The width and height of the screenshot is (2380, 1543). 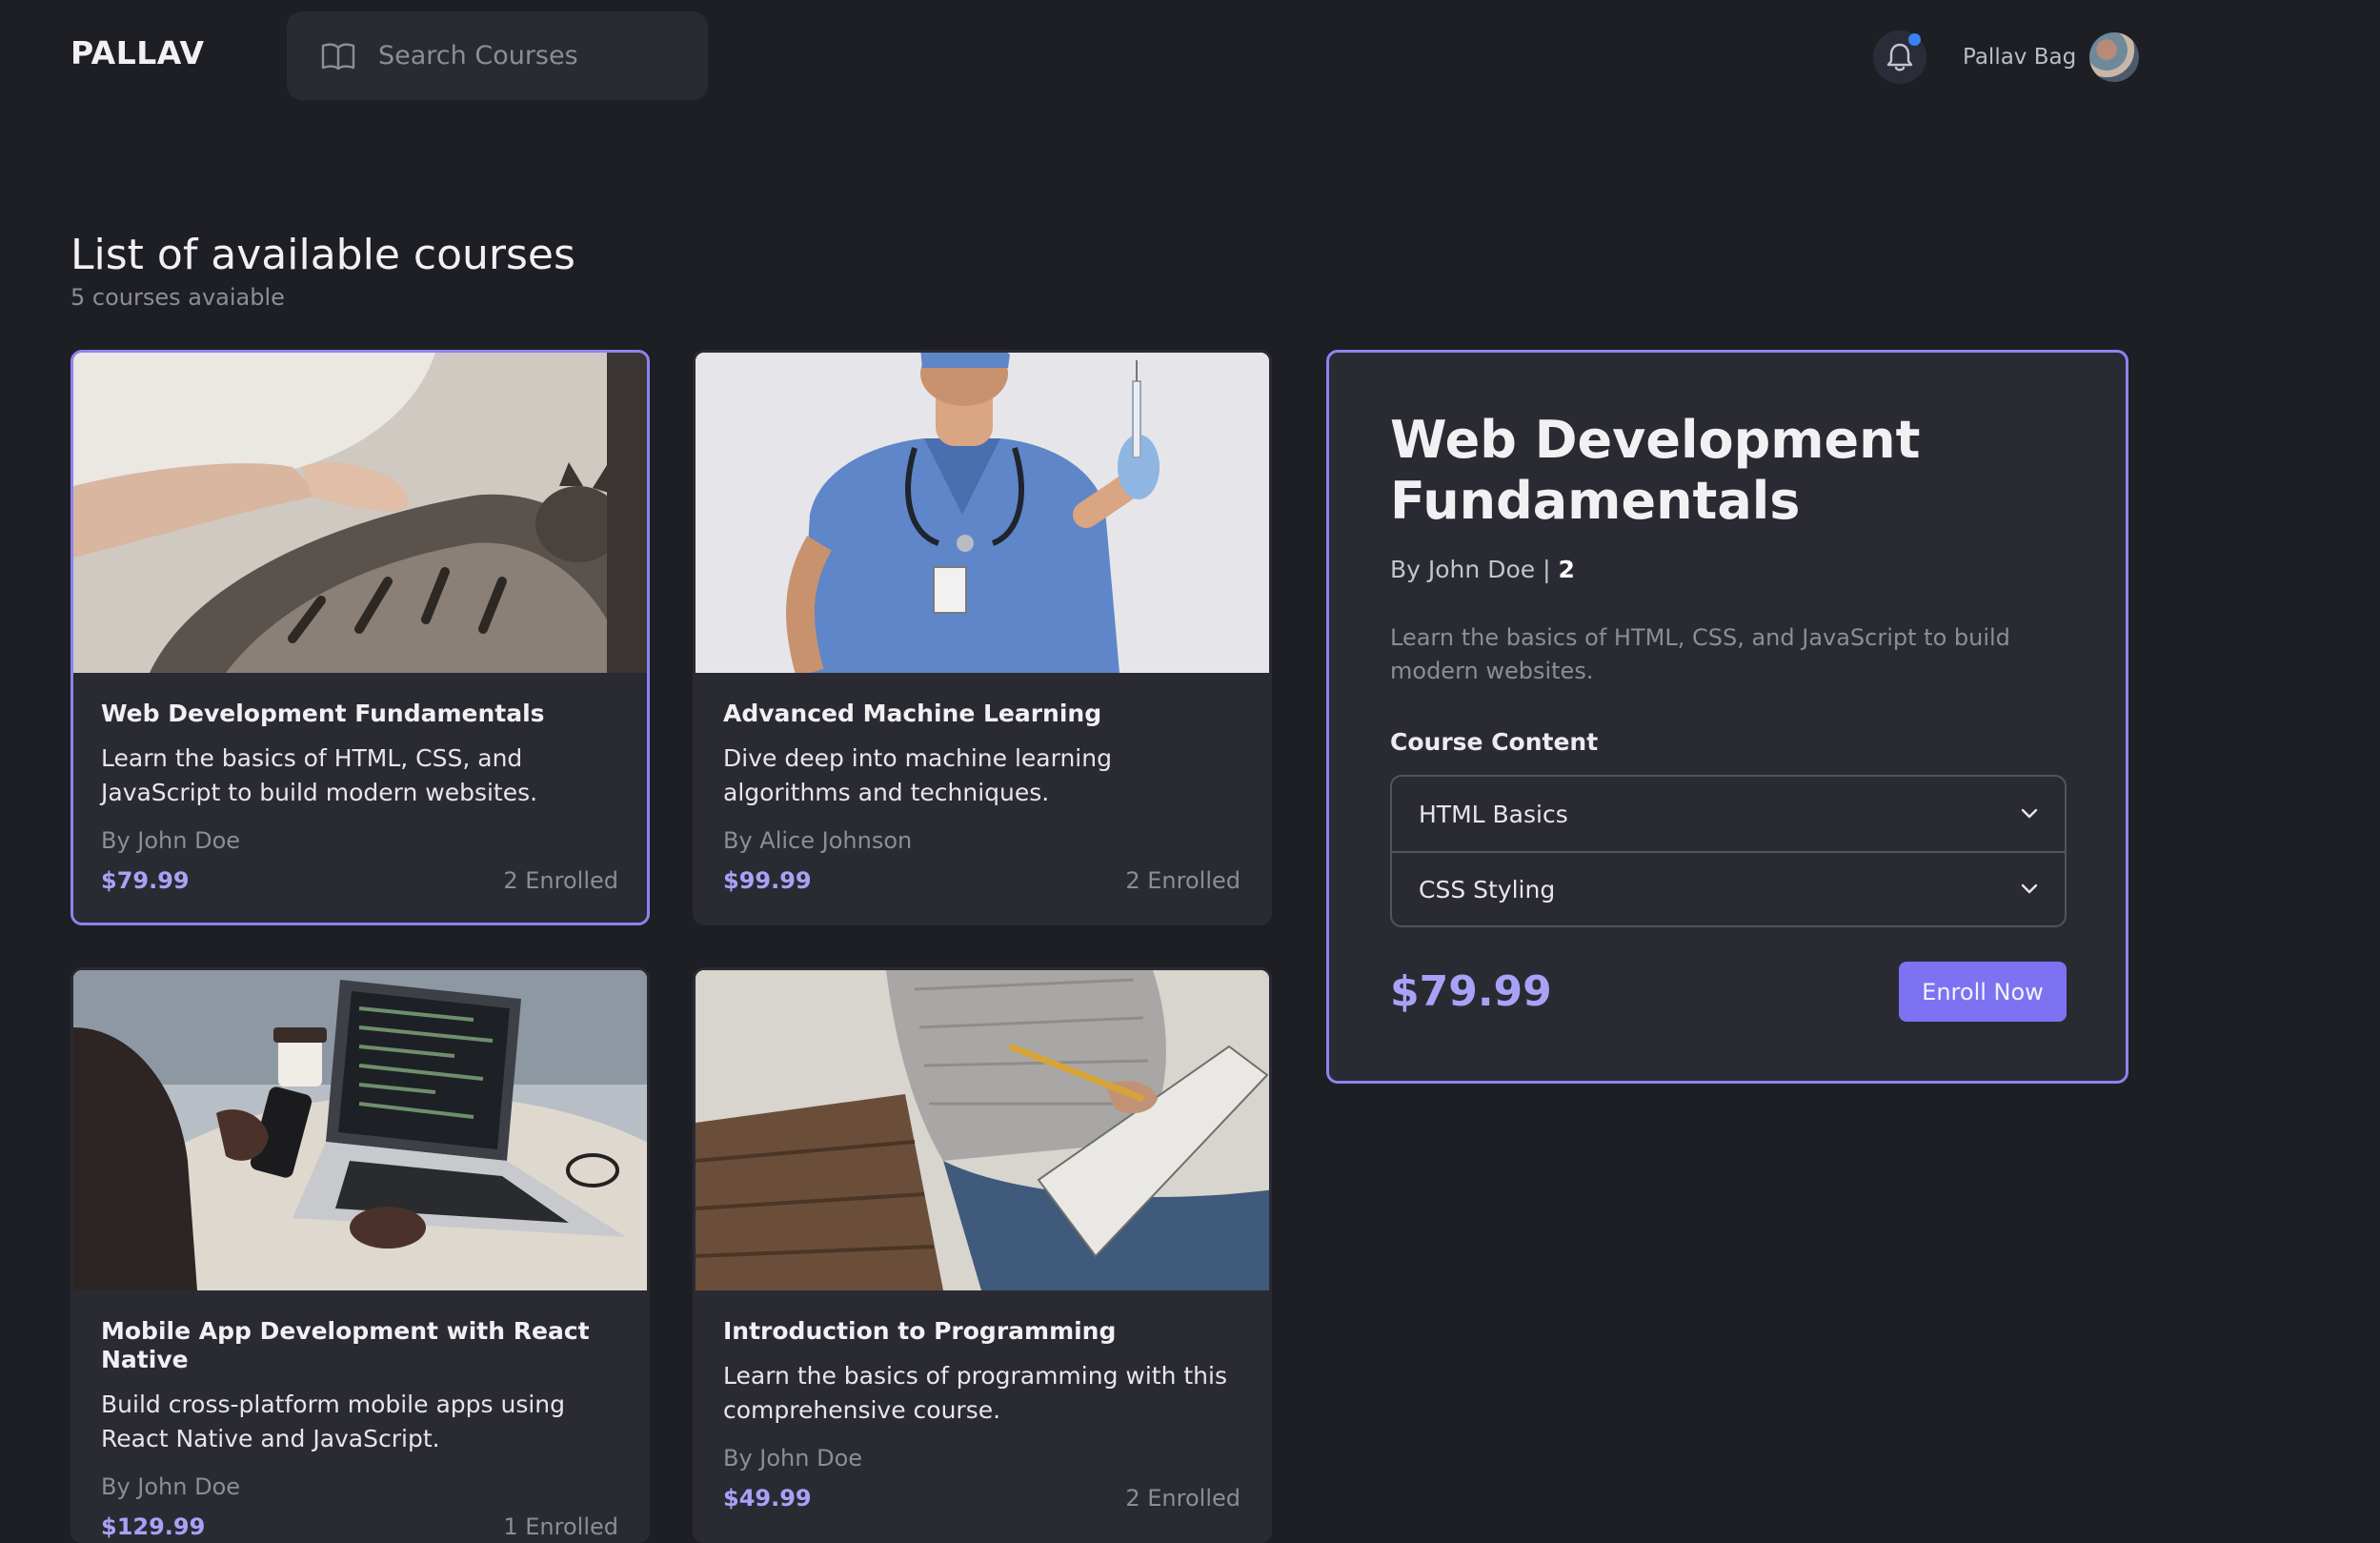 I want to click on course-title: Web Development Fundamentals, so click(x=359, y=714).